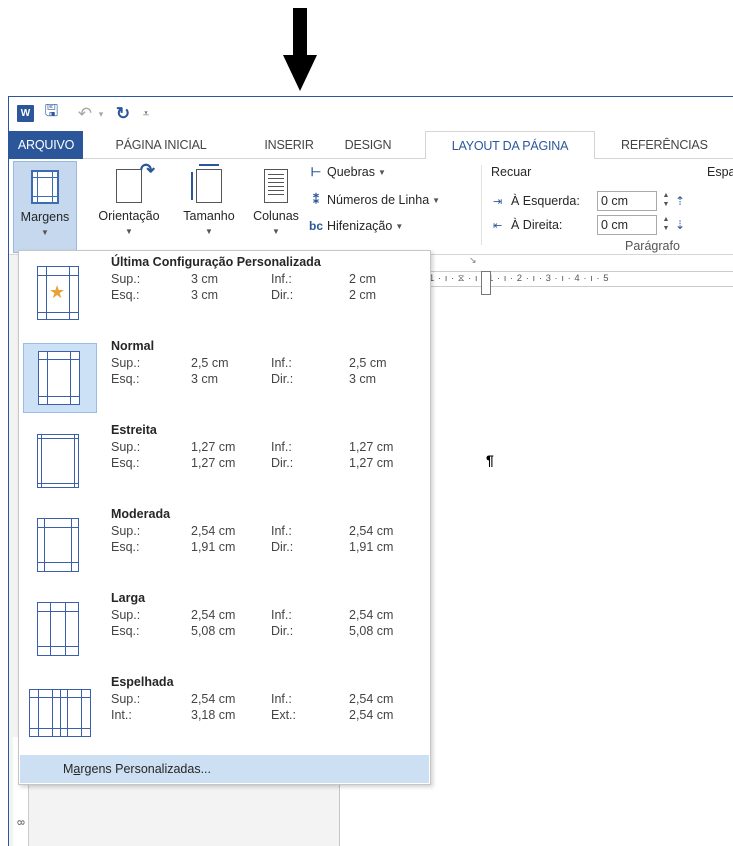  Describe the element at coordinates (360, 226) in the screenshot. I see `hyphenation-label: Hifenização` at that location.